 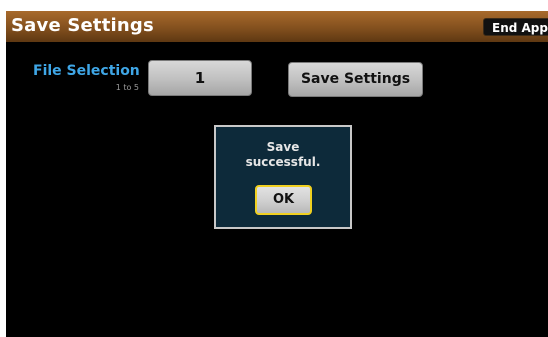 What do you see at coordinates (86, 71) in the screenshot?
I see `file-selection-label: File Selection` at bounding box center [86, 71].